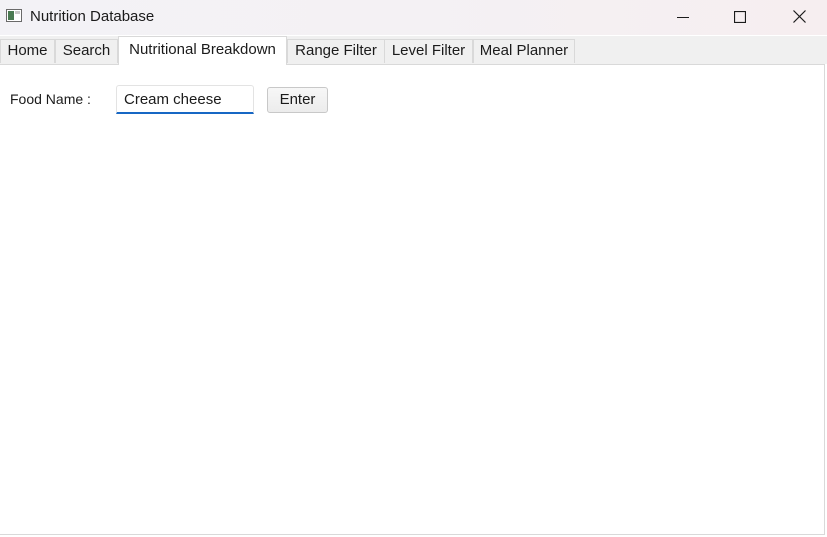  Describe the element at coordinates (202, 50) in the screenshot. I see `tab-nutritional-breakdown: Nutritional Breakdown` at that location.